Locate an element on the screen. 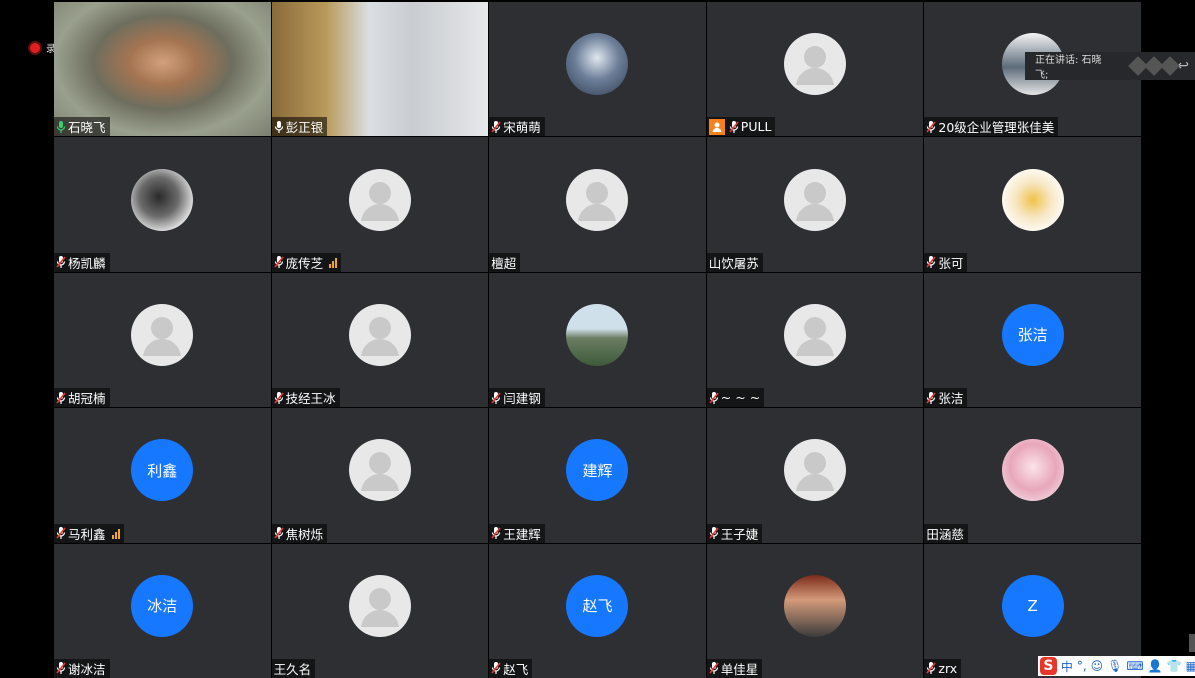 This screenshot has height=678, width=1195. participant-name-bar: 谢冰洁 is located at coordinates (82, 668).